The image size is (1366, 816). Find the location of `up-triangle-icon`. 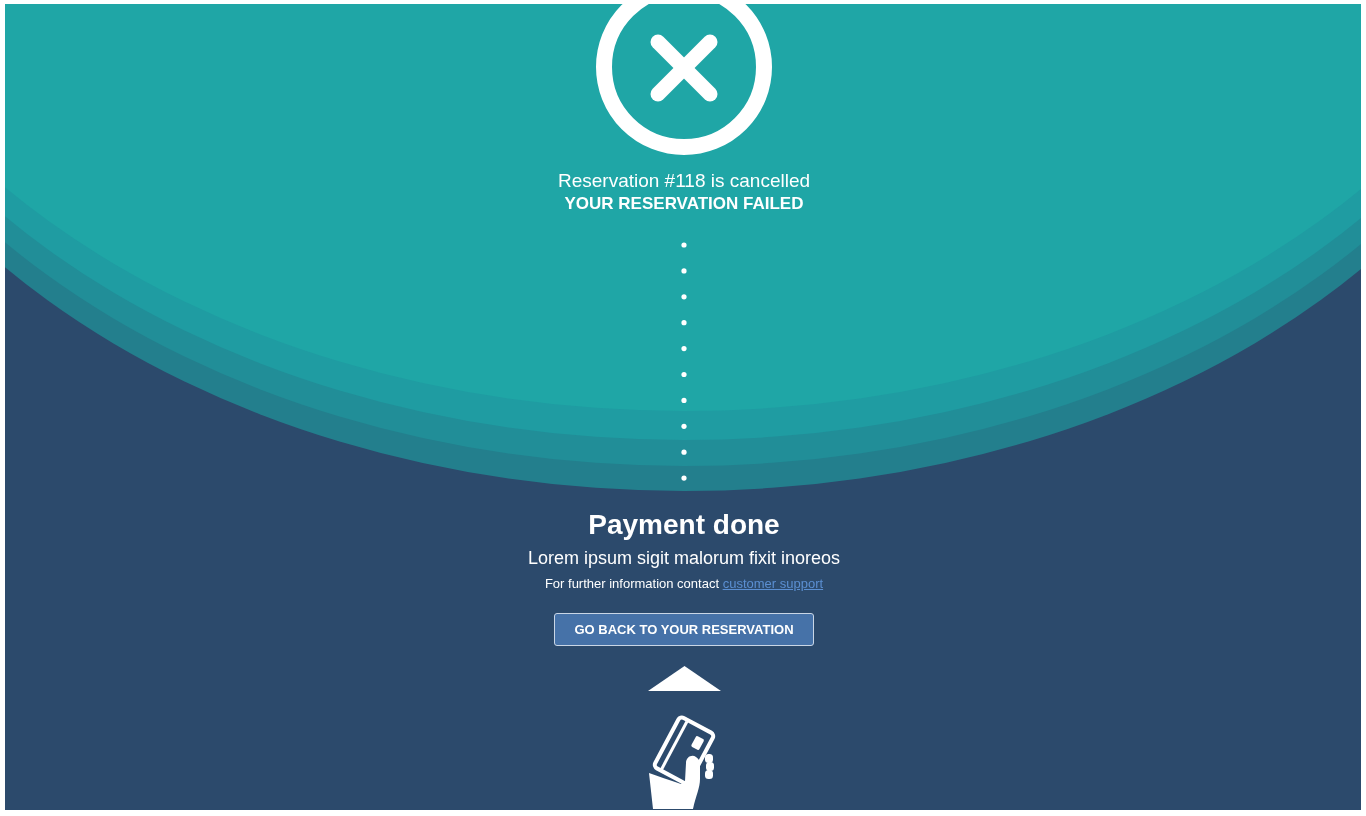

up-triangle-icon is located at coordinates (684, 678).